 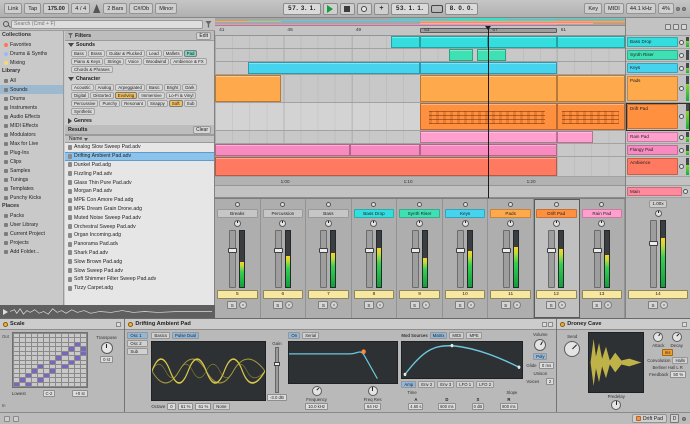 What do you see at coordinates (83, 111) in the screenshot?
I see `filter-tag-synthetic: Synthetic` at bounding box center [83, 111].